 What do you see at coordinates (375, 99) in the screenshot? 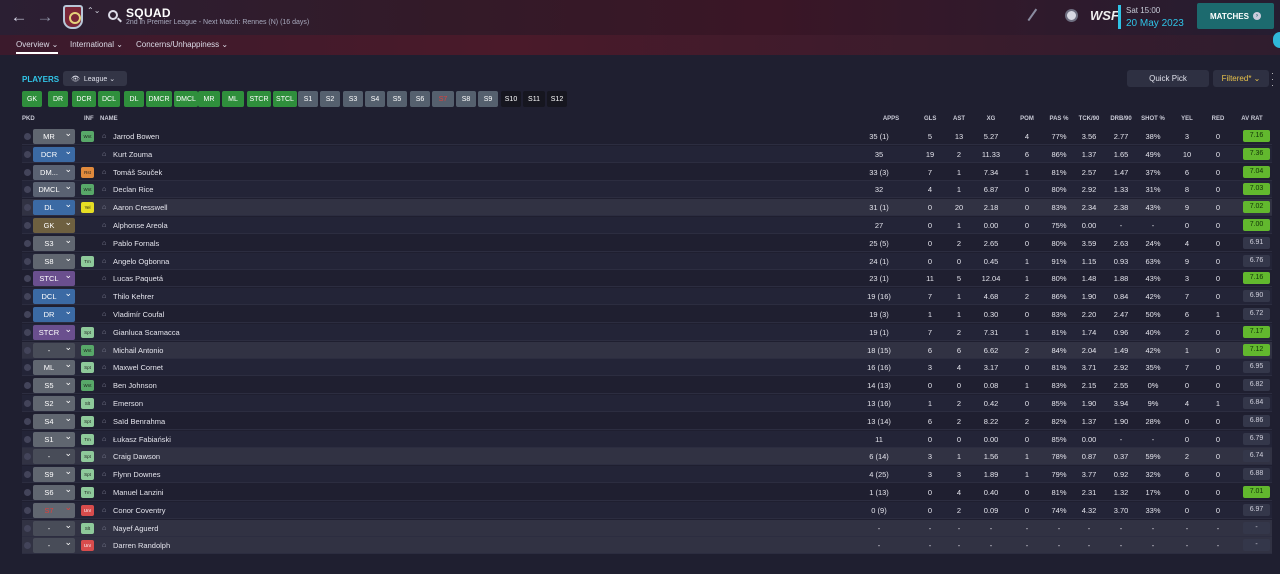
I see `position-chip-s4: S4` at bounding box center [375, 99].